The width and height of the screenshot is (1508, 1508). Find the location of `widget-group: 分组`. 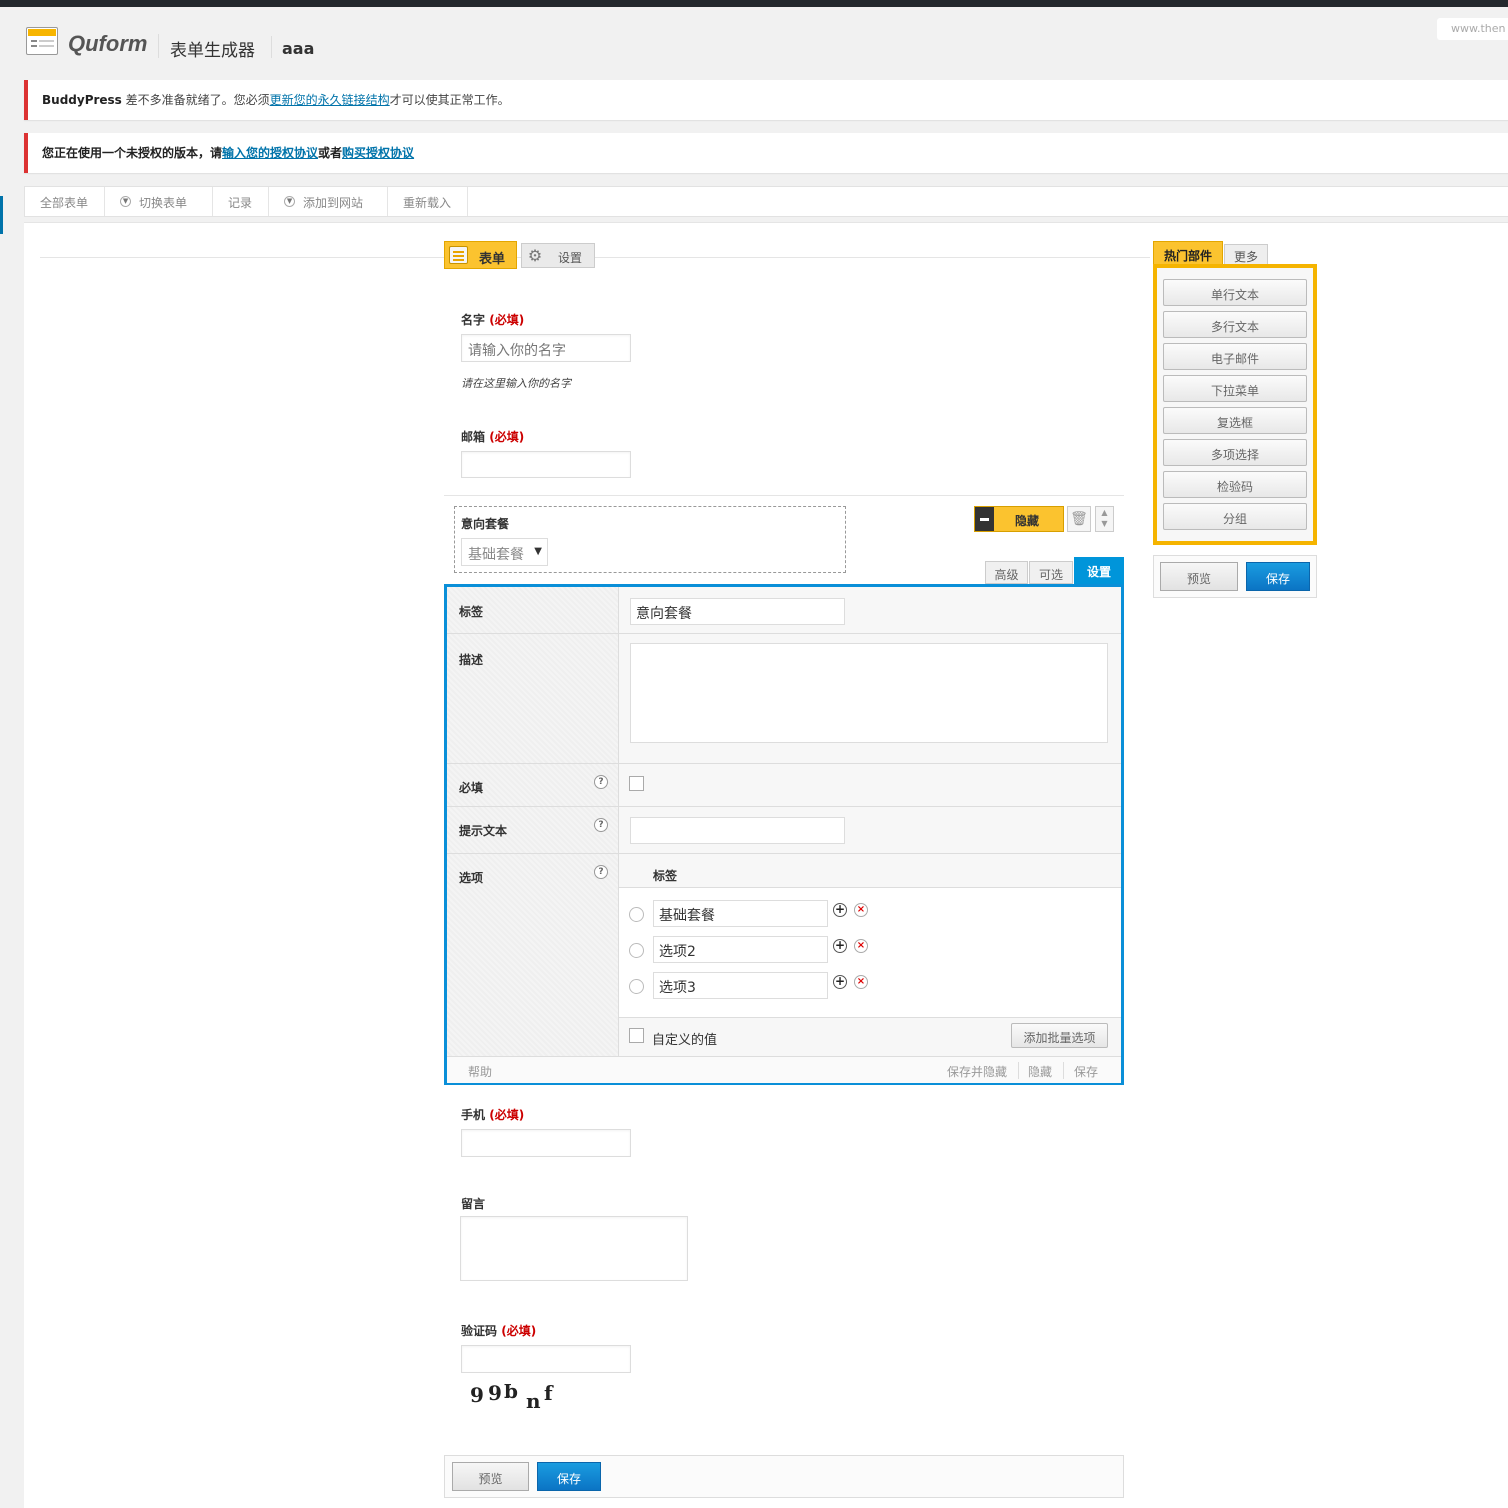

widget-group: 分组 is located at coordinates (1235, 516).